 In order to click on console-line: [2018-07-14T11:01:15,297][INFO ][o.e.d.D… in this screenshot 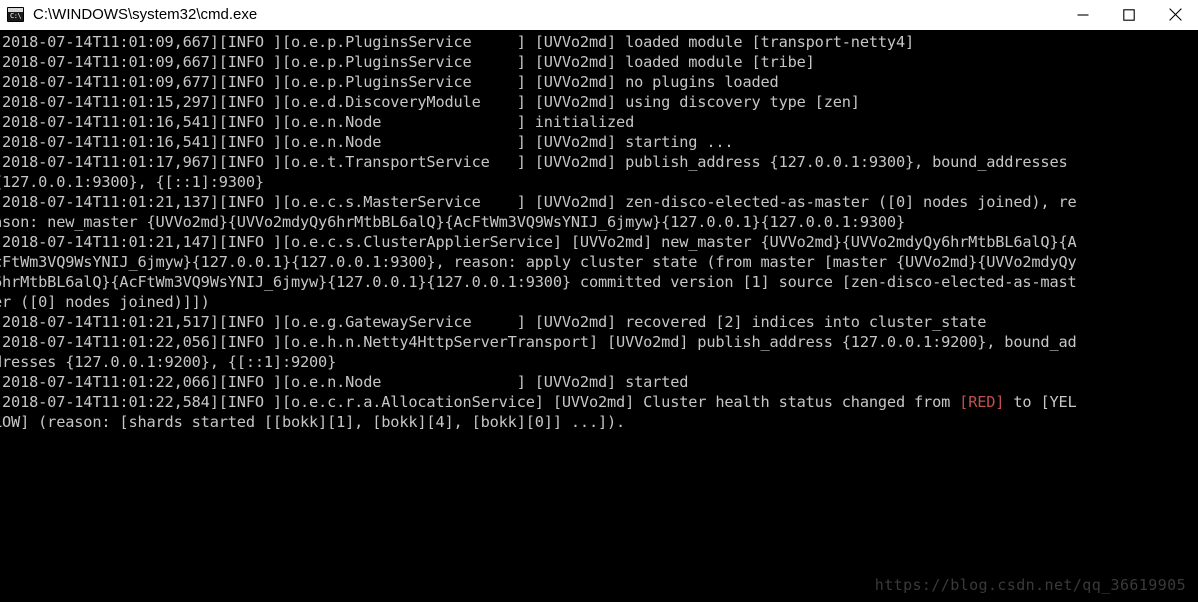, I will do `click(430, 102)`.